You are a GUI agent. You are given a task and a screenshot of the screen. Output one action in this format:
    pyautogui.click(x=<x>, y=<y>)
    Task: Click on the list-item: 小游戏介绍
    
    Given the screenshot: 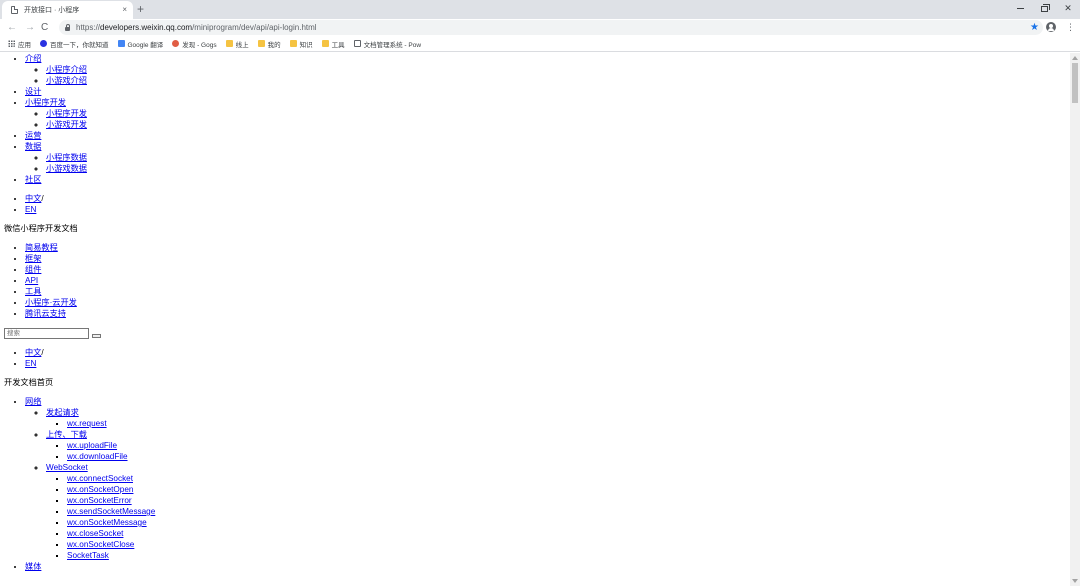 What is the action you would take?
    pyautogui.click(x=558, y=80)
    